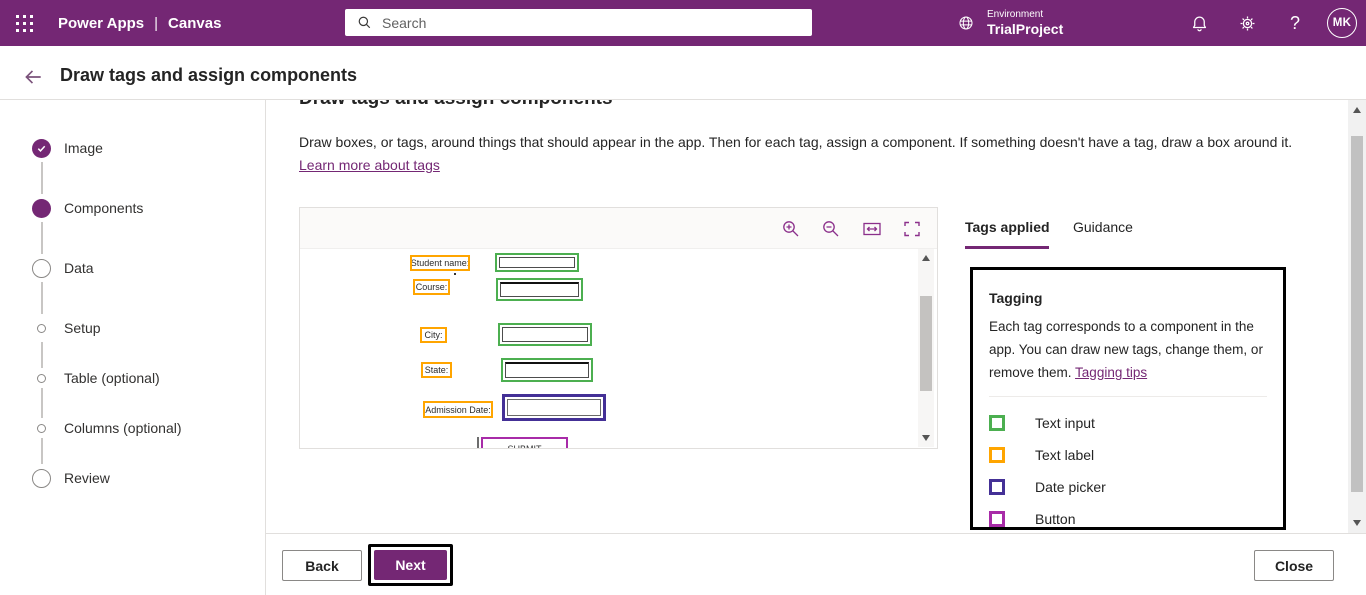  I want to click on learn-more-link: Learn more about tags, so click(369, 165).